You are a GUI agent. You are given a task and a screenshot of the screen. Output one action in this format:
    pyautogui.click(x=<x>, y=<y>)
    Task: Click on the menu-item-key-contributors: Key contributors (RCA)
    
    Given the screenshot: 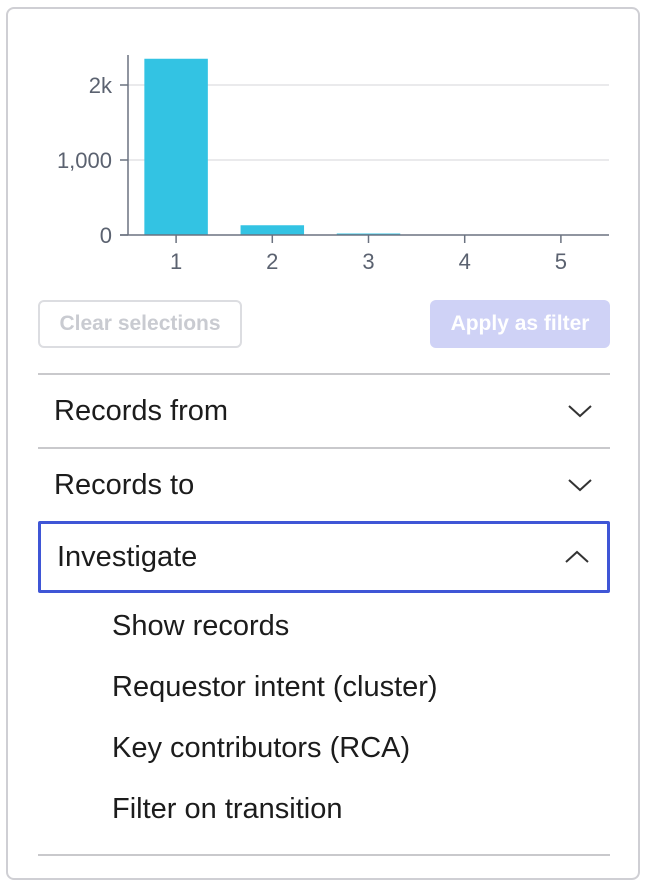 What is the action you would take?
    pyautogui.click(x=261, y=748)
    